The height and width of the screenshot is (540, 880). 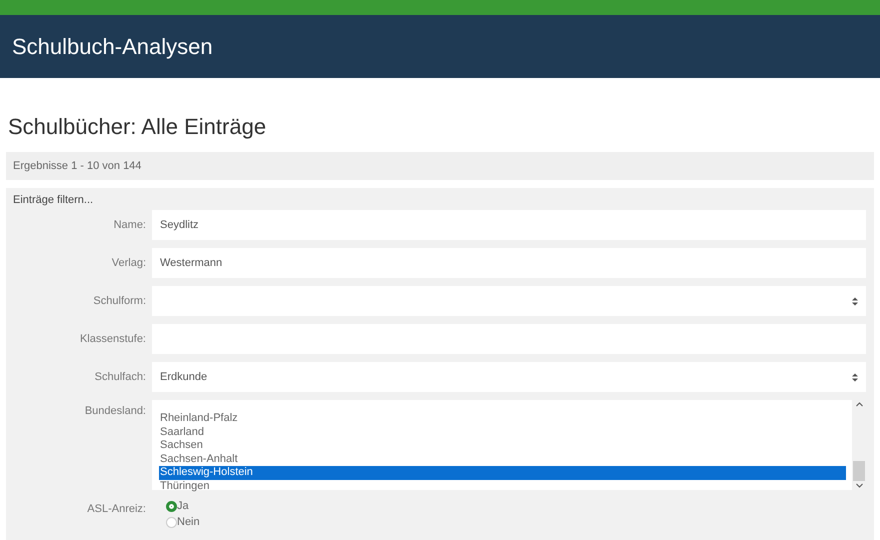 I want to click on field-label: Bundesland:, so click(x=115, y=410).